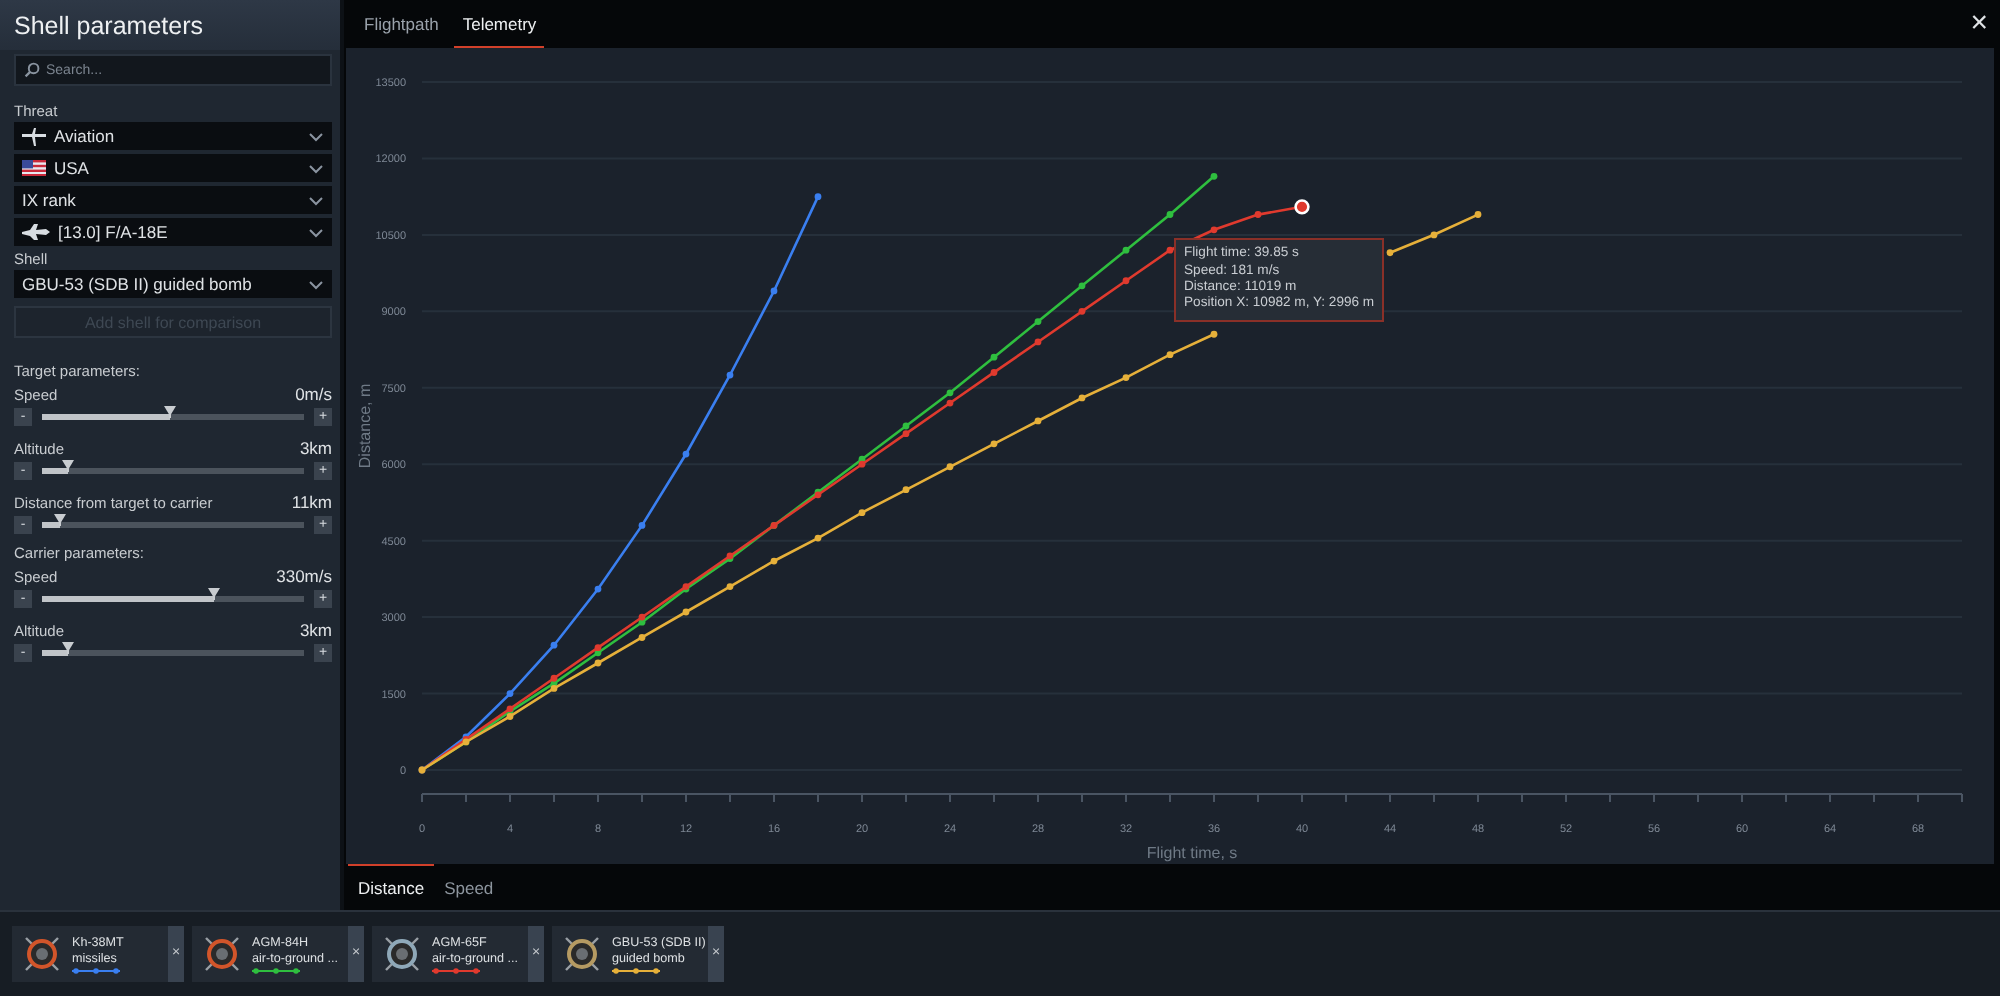 The height and width of the screenshot is (996, 2000). Describe the element at coordinates (365, 426) in the screenshot. I see `axis-title: Distance, m` at that location.